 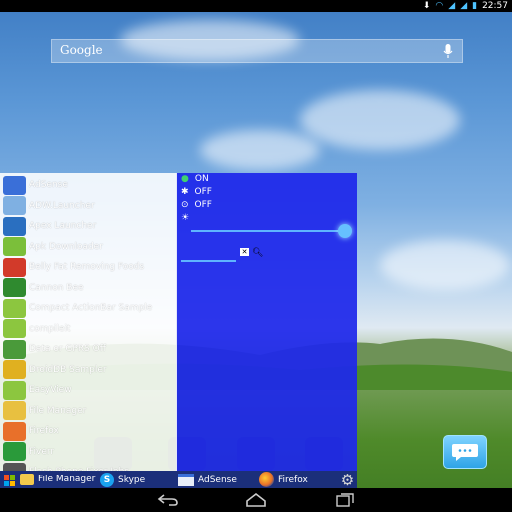 I want to click on app-list-item: ADW.Launcher, so click(x=88, y=206).